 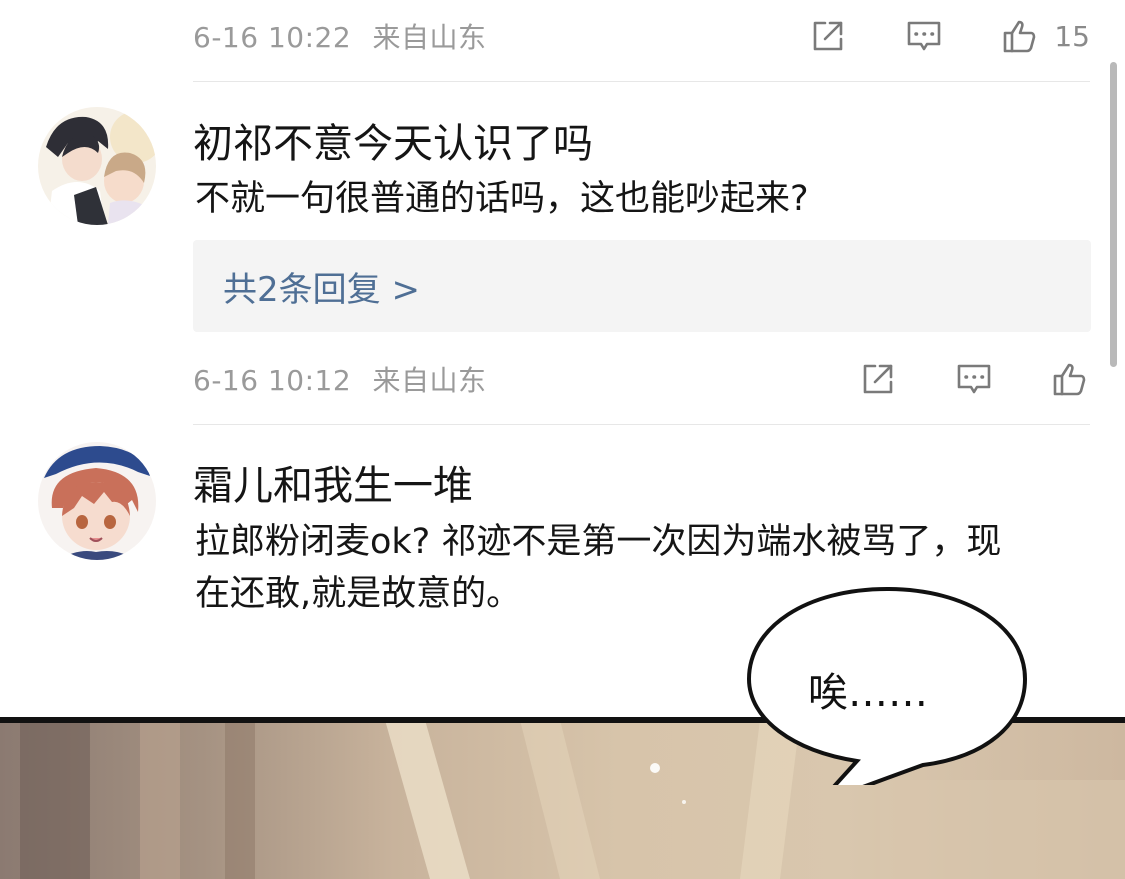 What do you see at coordinates (272, 37) in the screenshot?
I see `timestamp-text: 6-16 10:22` at bounding box center [272, 37].